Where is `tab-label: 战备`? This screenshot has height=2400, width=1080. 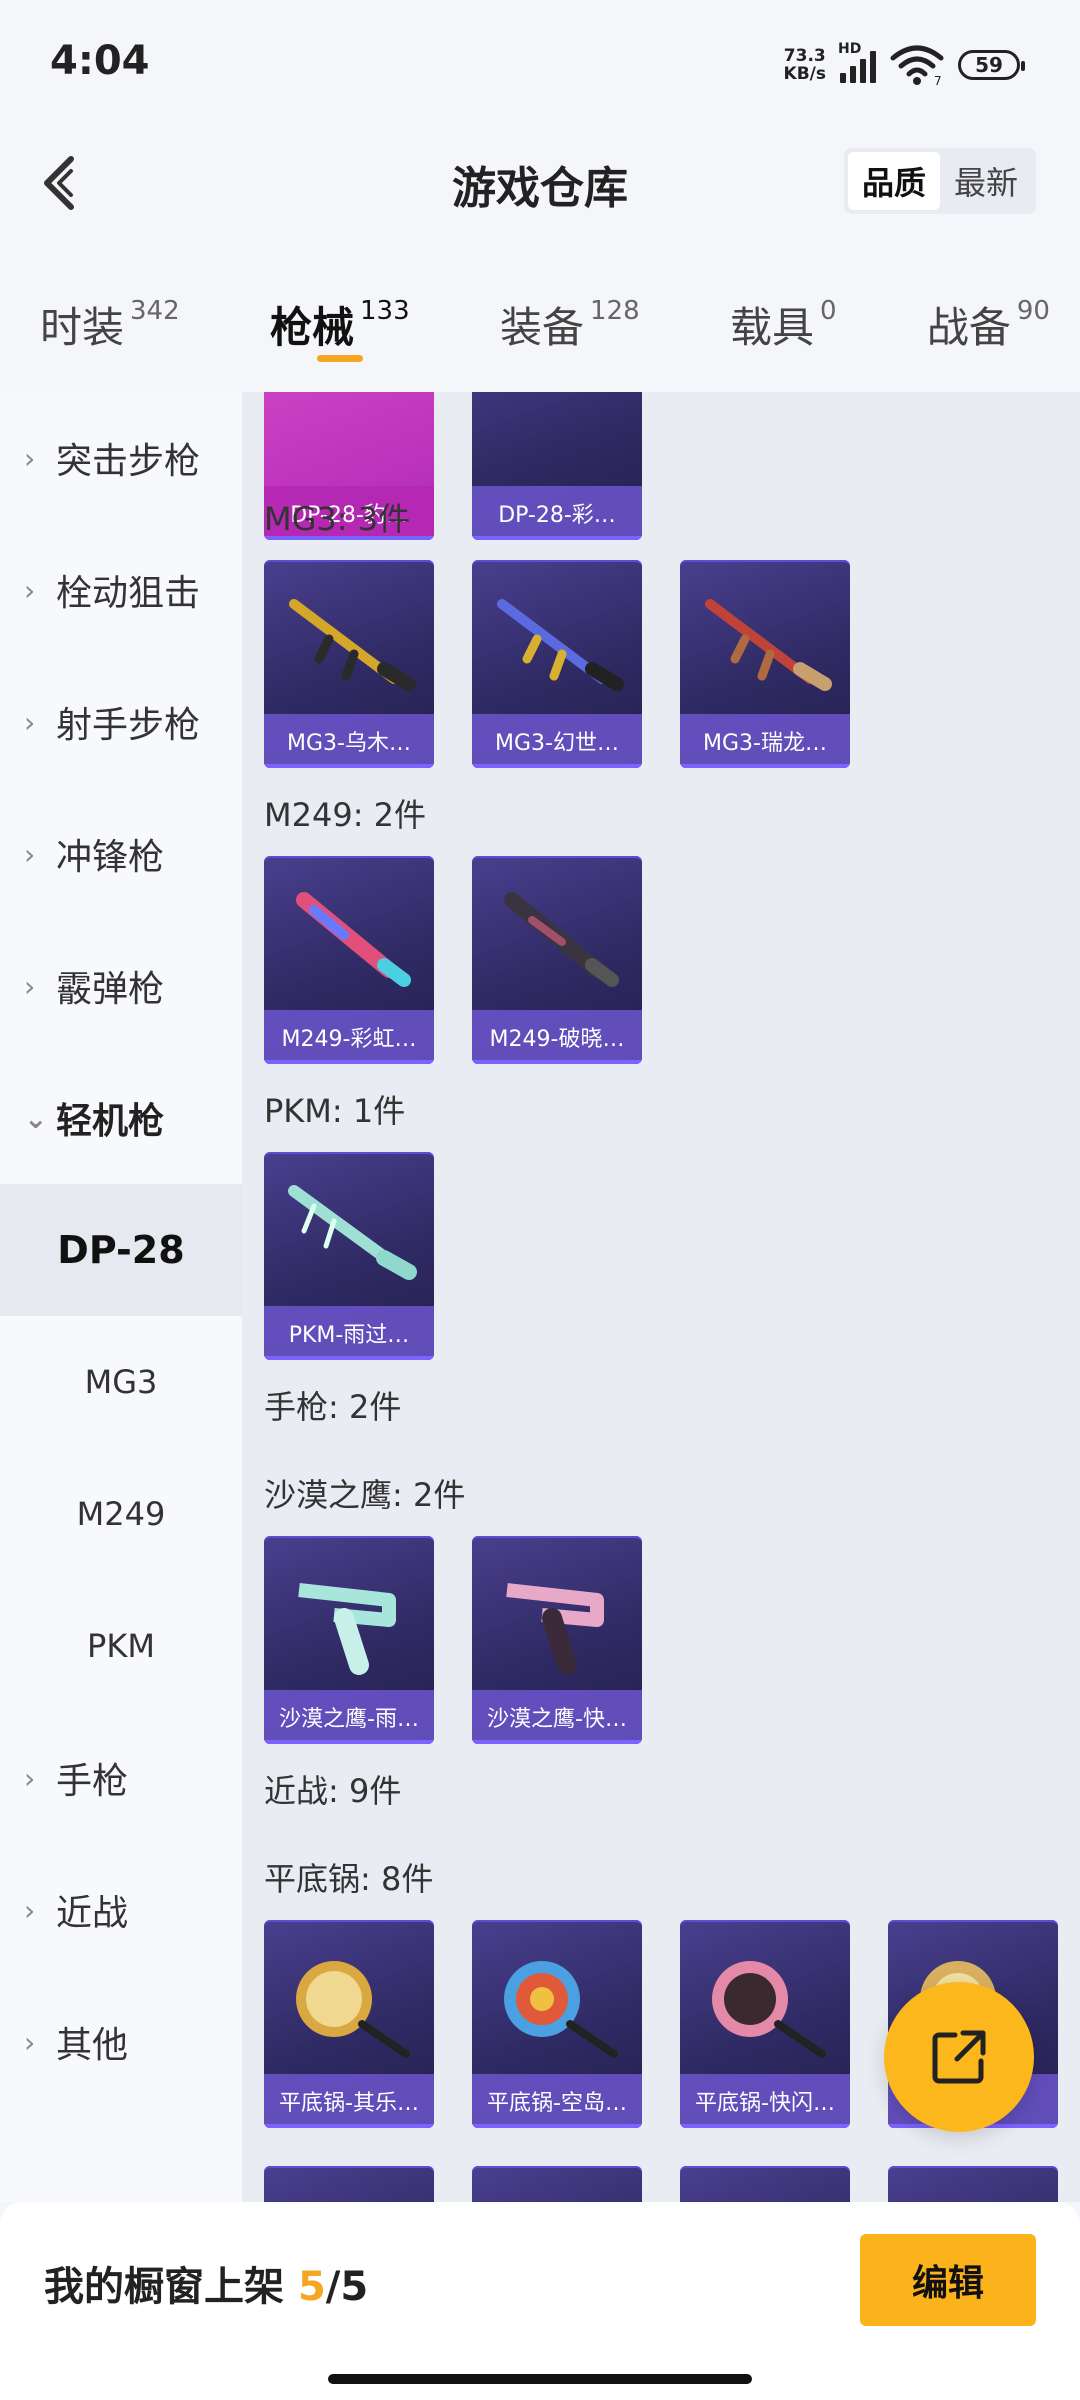 tab-label: 战备 is located at coordinates (968, 327).